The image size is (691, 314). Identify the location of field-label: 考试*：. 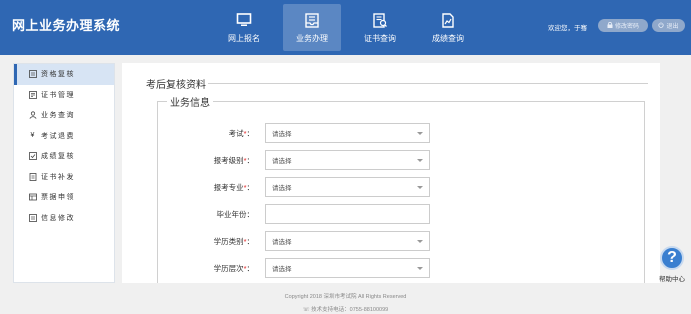
(241, 133).